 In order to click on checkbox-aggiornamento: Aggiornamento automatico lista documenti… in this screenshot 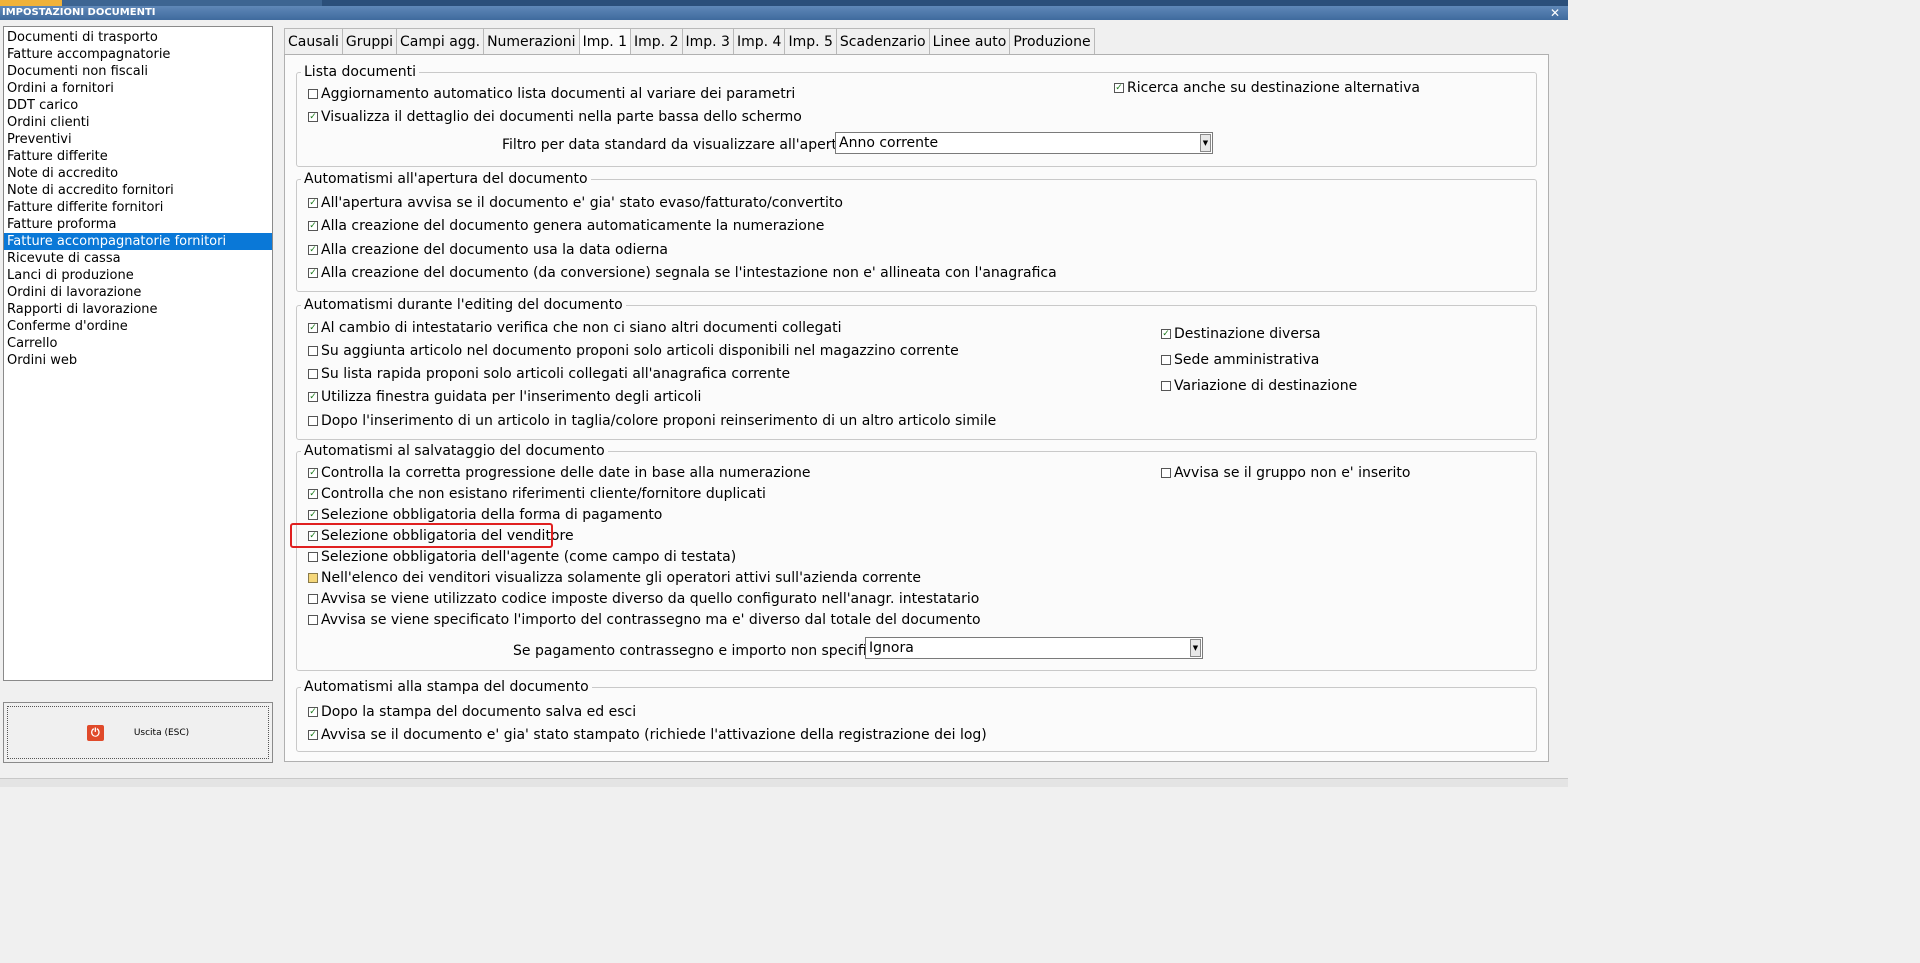, I will do `click(551, 94)`.